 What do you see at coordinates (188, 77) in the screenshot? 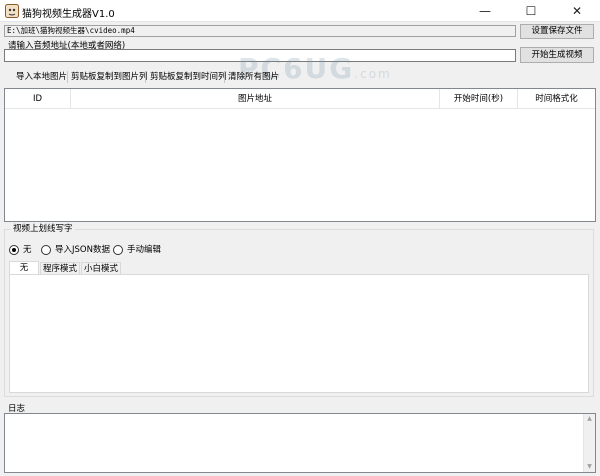
I see `clipboard-to-time-column-button: 剪贴板复制到时间列` at bounding box center [188, 77].